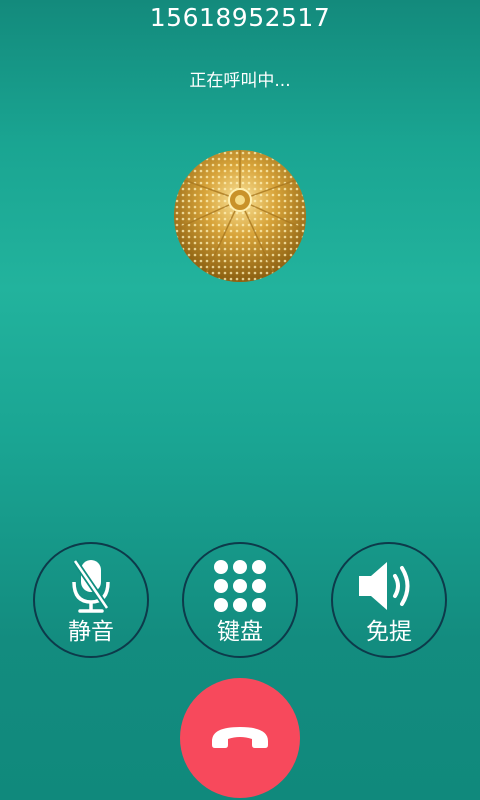  What do you see at coordinates (91, 586) in the screenshot?
I see `microphone-off-icon` at bounding box center [91, 586].